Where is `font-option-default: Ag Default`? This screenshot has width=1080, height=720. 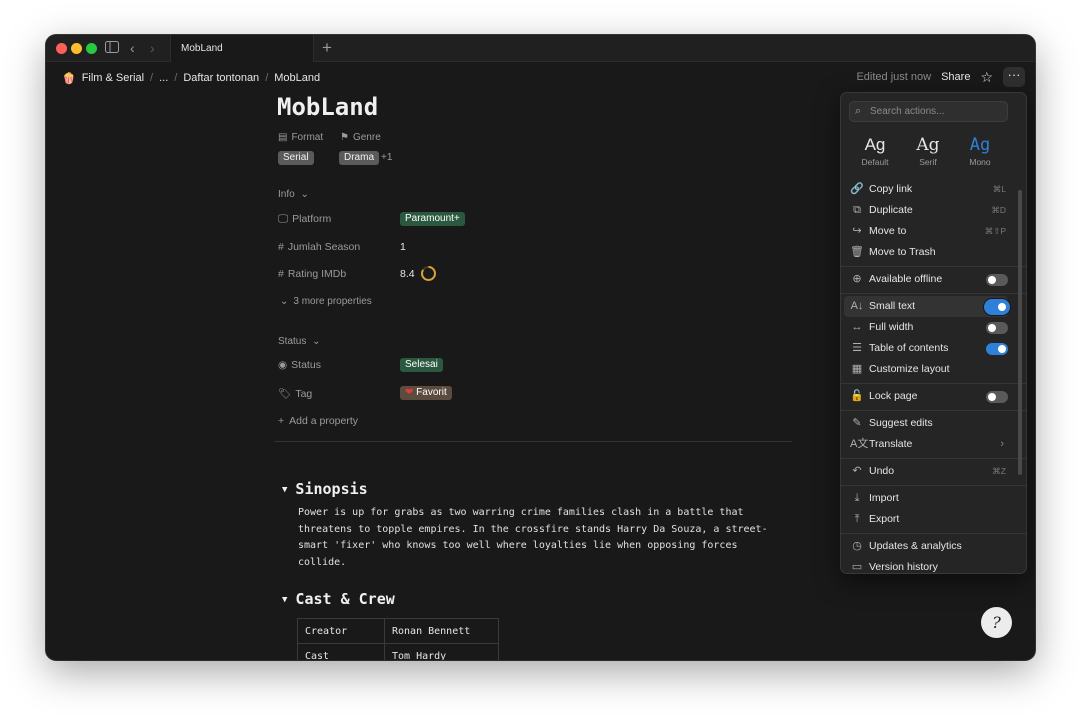 font-option-default: Ag Default is located at coordinates (875, 151).